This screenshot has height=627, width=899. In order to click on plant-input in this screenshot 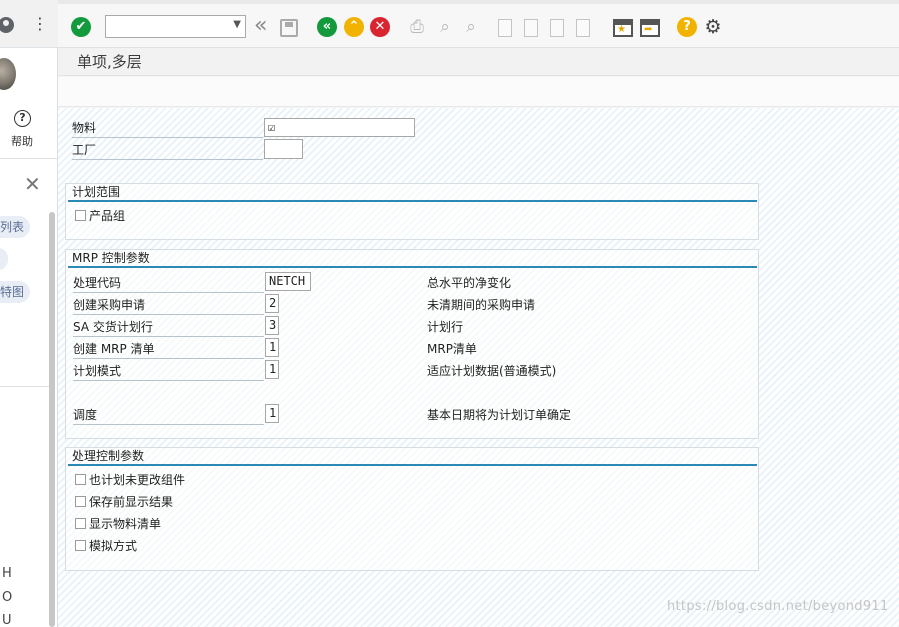, I will do `click(283, 149)`.